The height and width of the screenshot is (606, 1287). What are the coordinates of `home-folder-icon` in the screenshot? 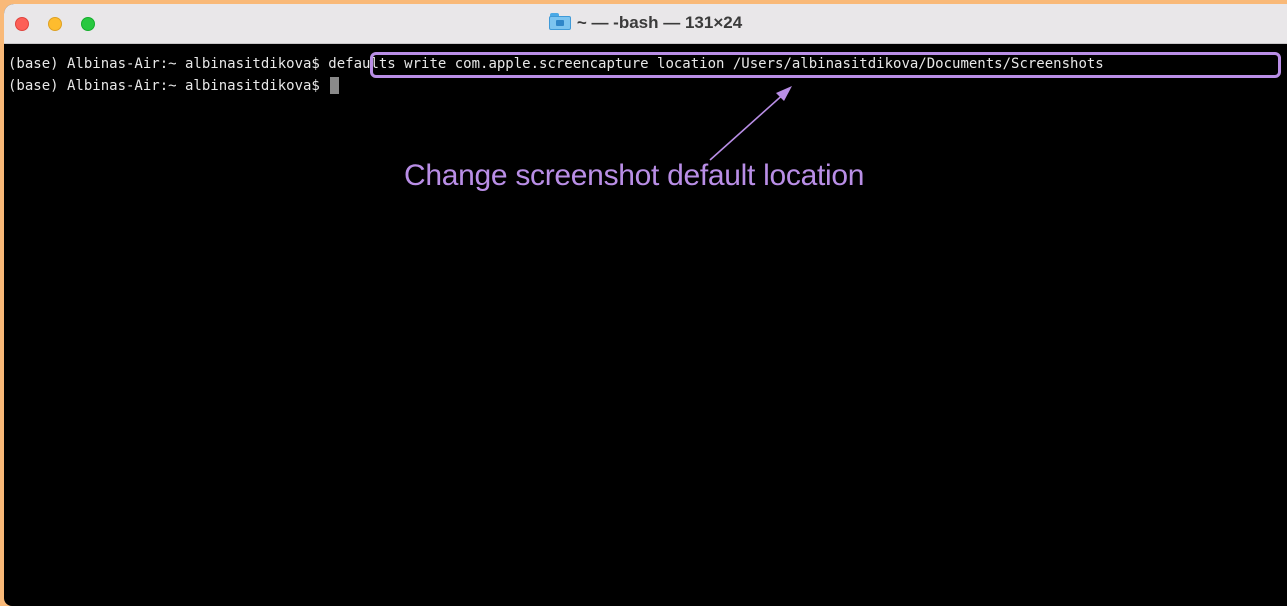 It's located at (559, 21).